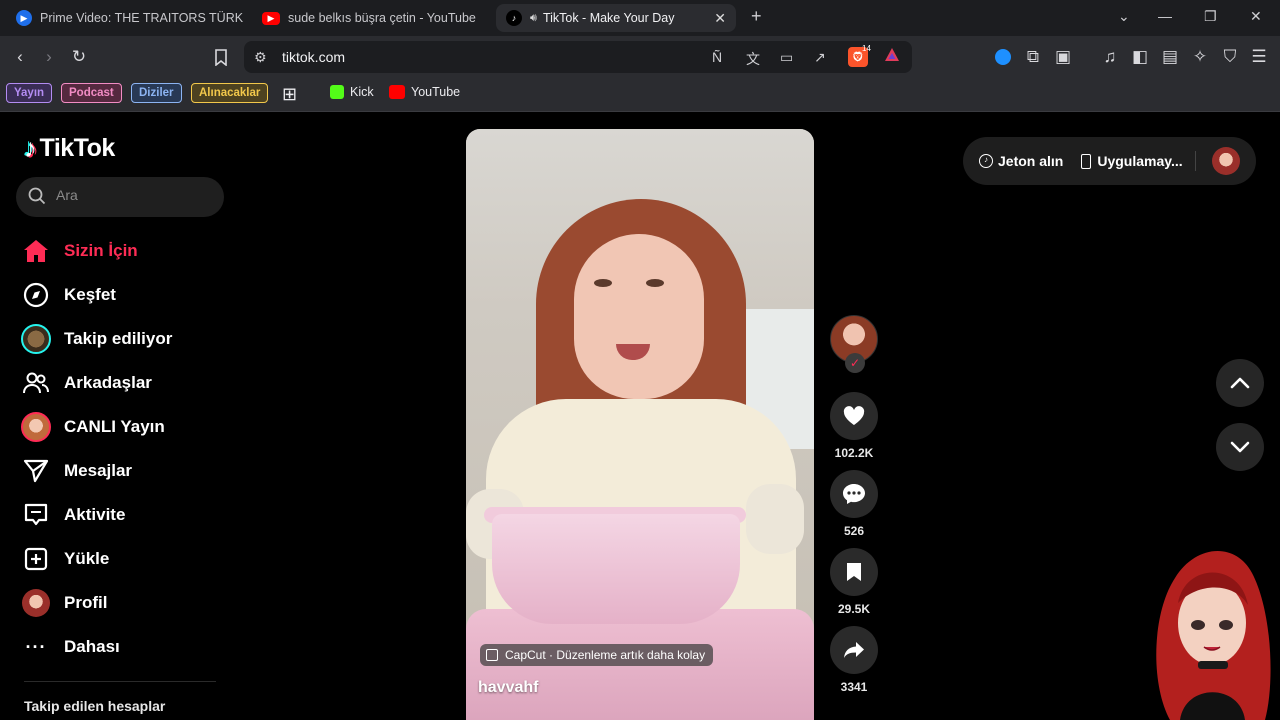  Describe the element at coordinates (397, 92) in the screenshot. I see `youtube-icon` at that location.